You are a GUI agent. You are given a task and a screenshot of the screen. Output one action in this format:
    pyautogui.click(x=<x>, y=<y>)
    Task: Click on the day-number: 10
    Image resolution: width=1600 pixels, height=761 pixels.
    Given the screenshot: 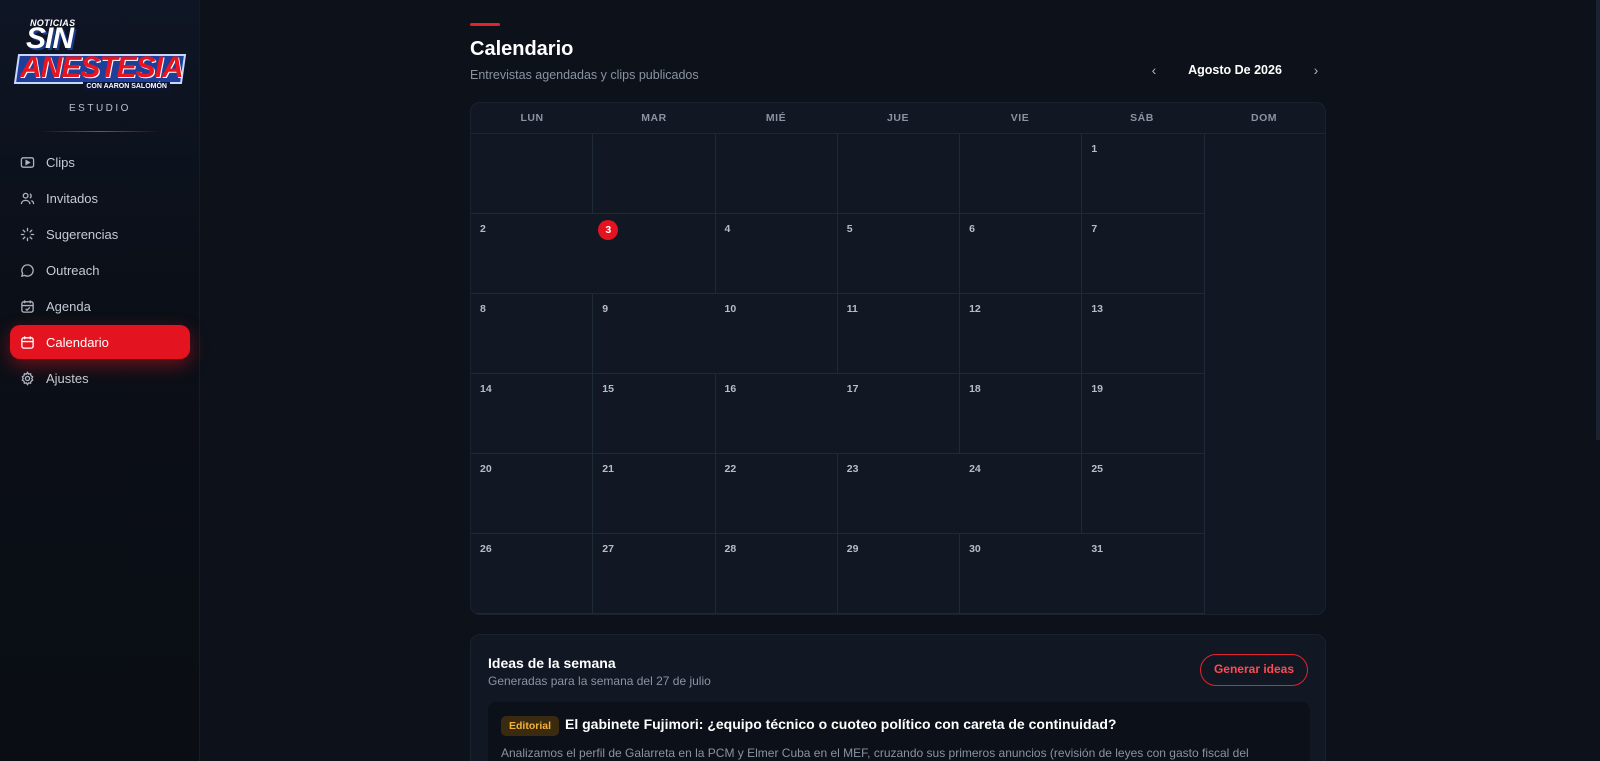 What is the action you would take?
    pyautogui.click(x=730, y=309)
    